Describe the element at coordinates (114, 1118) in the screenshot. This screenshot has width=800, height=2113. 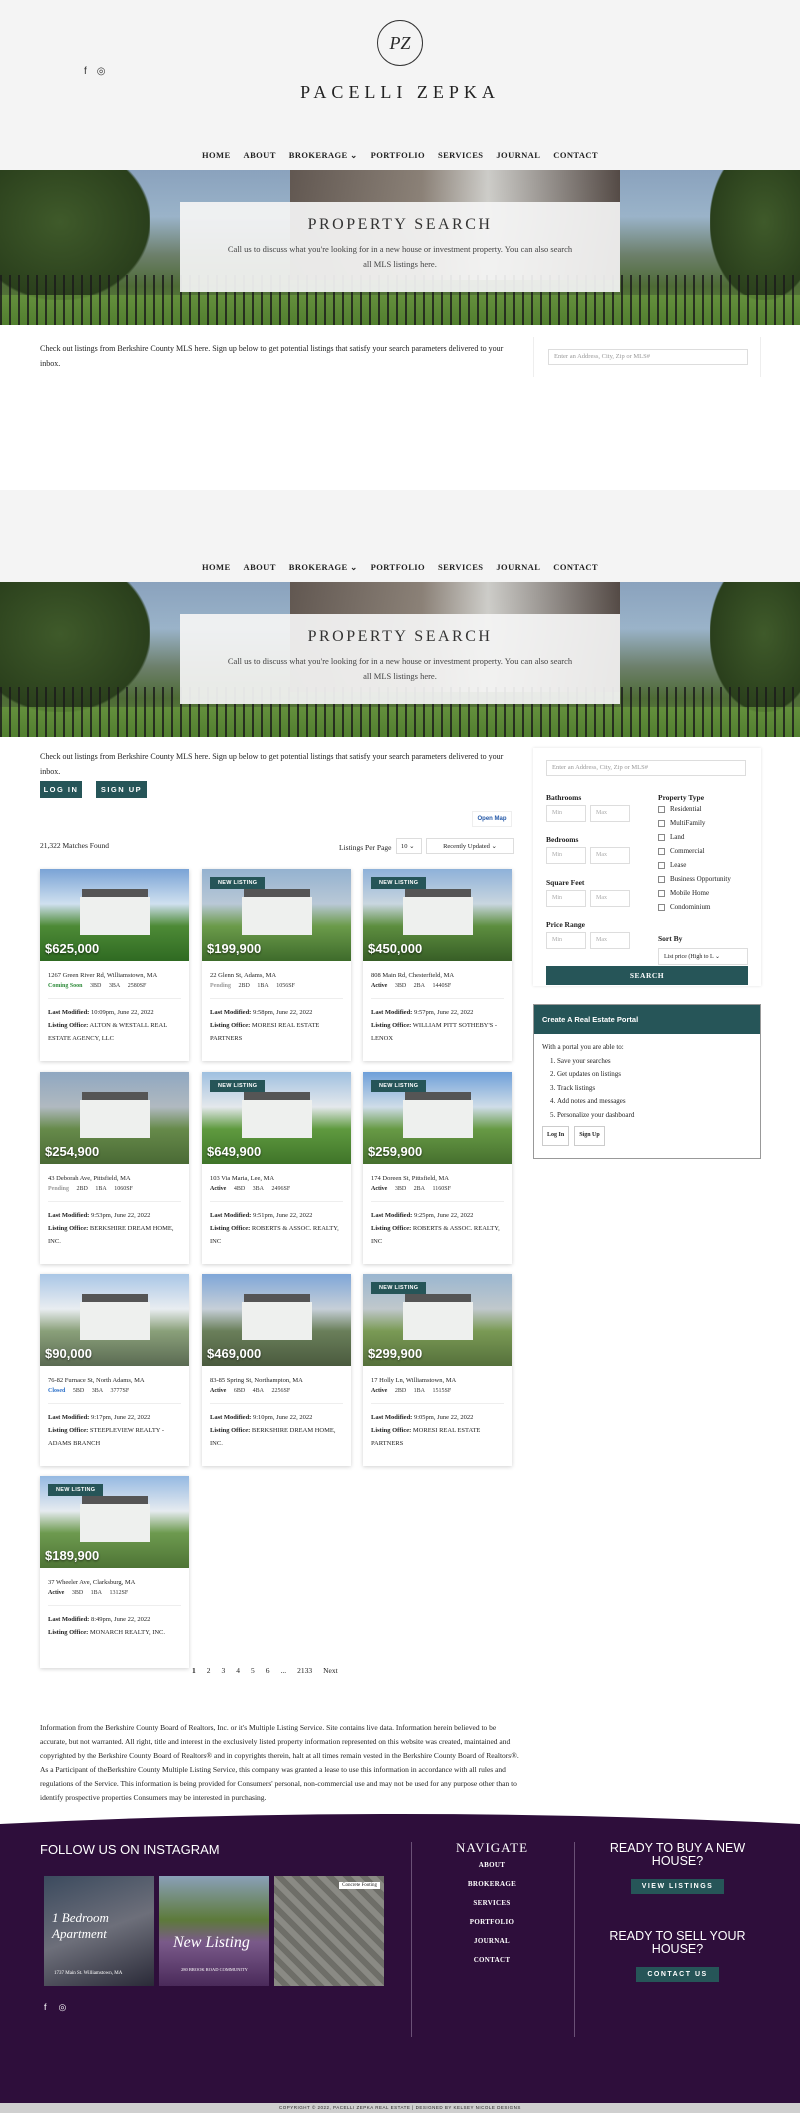
I see `listing-photo: $254,900` at that location.